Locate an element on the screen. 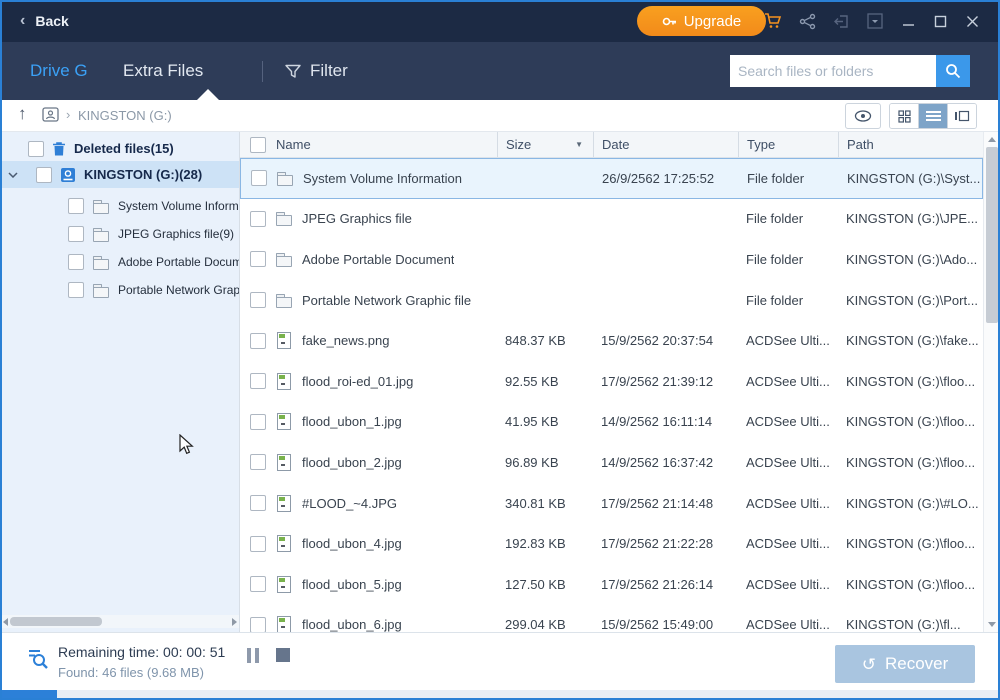  menu-dropdown-icon is located at coordinates (875, 21).